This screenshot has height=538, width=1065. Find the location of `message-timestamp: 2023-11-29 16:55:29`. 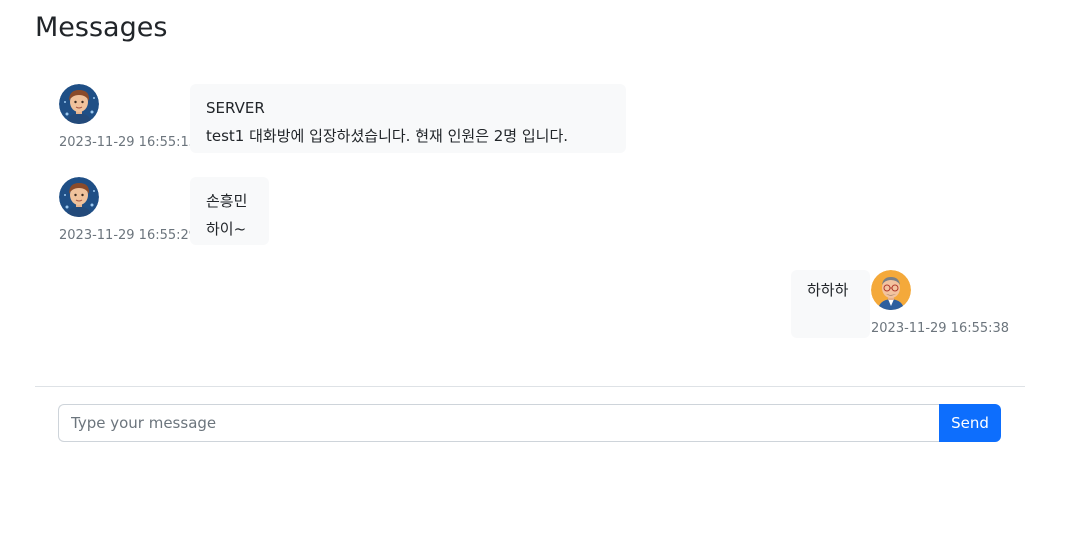

message-timestamp: 2023-11-29 16:55:29 is located at coordinates (128, 235).